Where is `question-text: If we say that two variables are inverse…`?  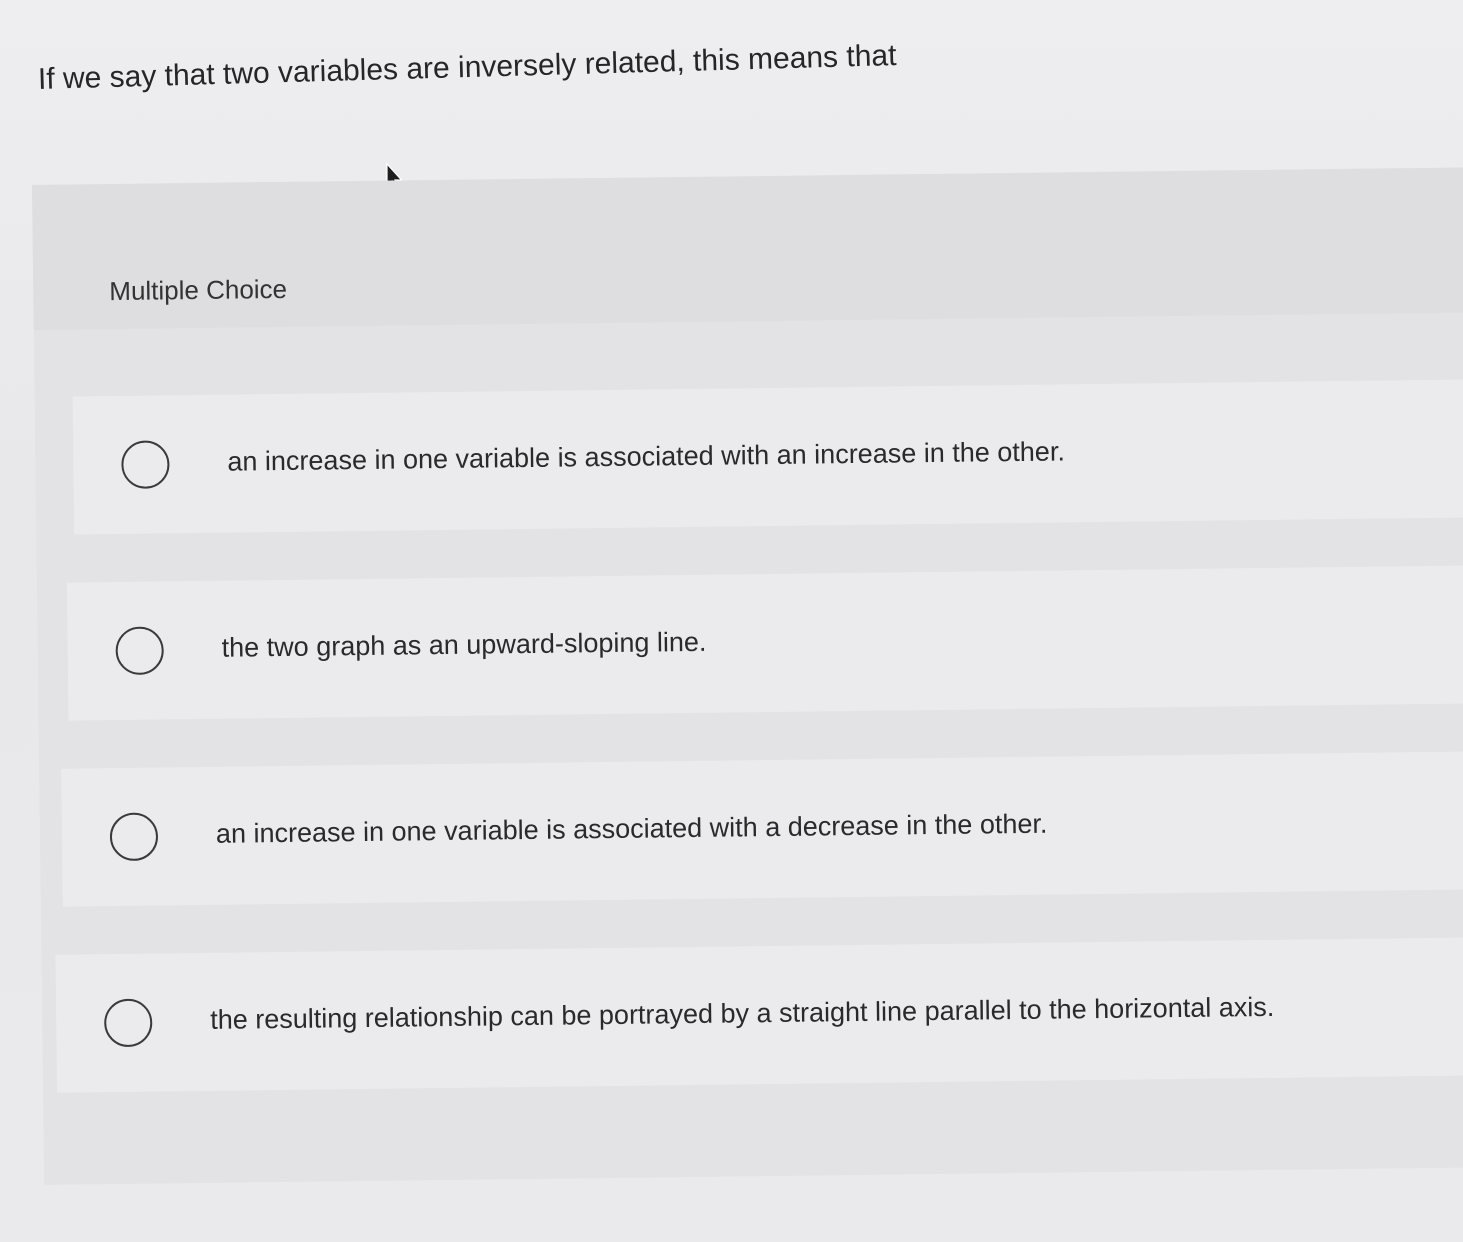 question-text: If we say that two variables are inverse… is located at coordinates (467, 67).